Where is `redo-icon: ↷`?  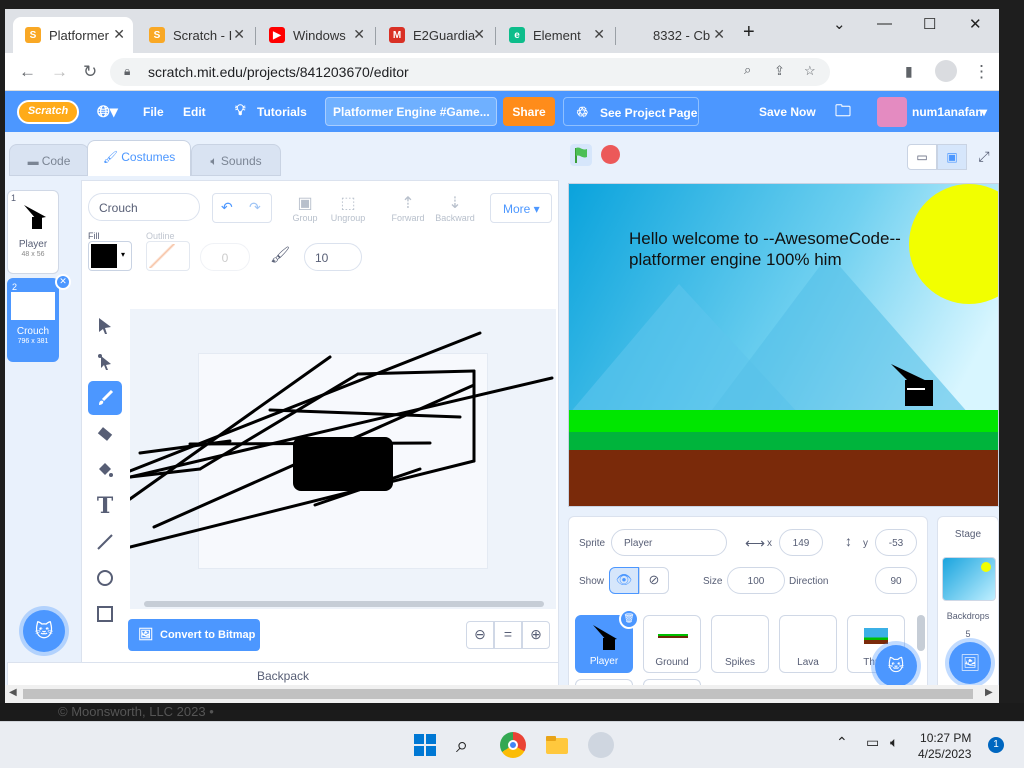
redo-icon: ↷ is located at coordinates (255, 207).